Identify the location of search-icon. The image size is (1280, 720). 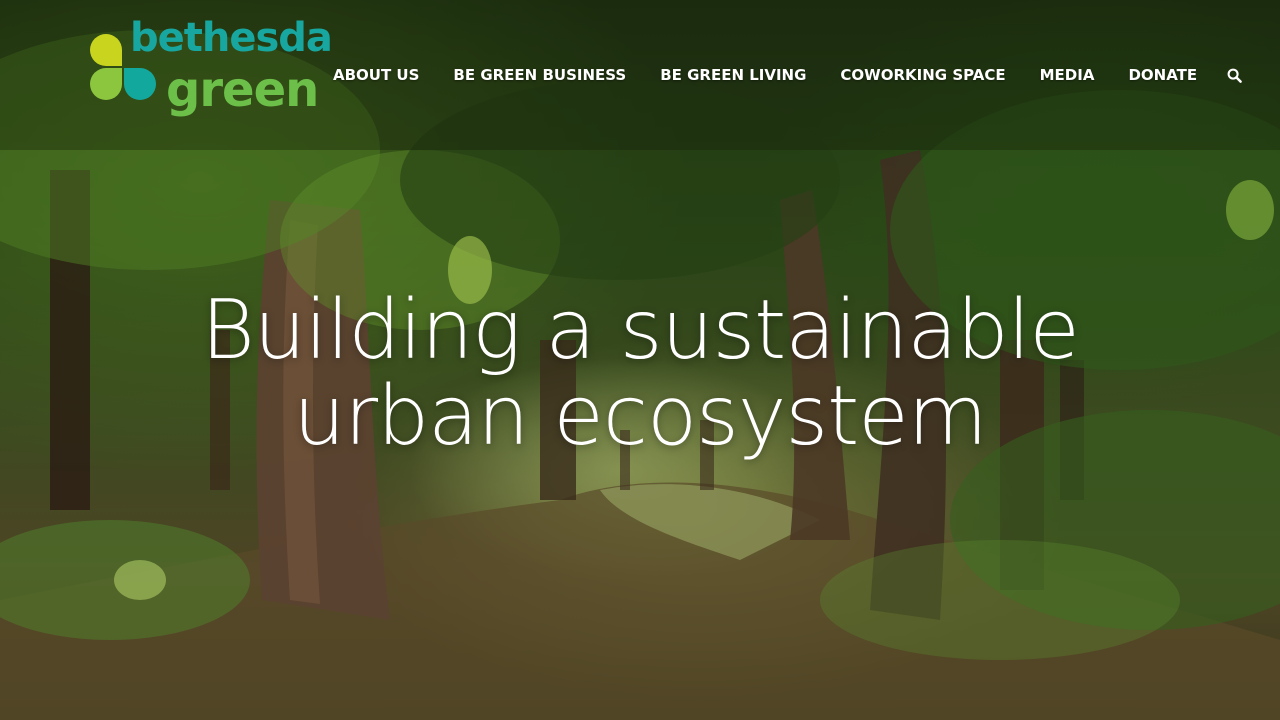
(1234, 75).